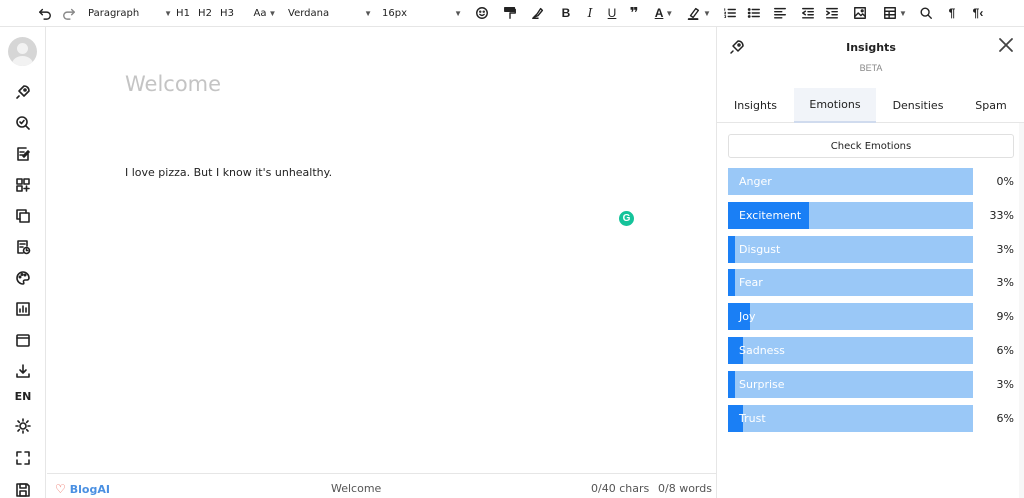  I want to click on emotion-label: Surprise, so click(762, 384).